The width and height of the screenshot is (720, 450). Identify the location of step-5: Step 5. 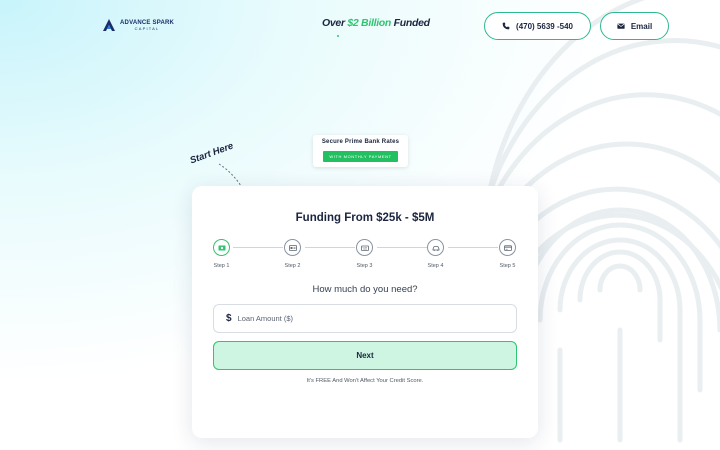
(507, 254).